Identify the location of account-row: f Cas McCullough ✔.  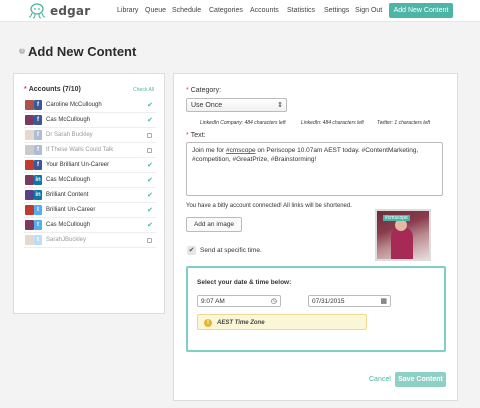
(90, 120).